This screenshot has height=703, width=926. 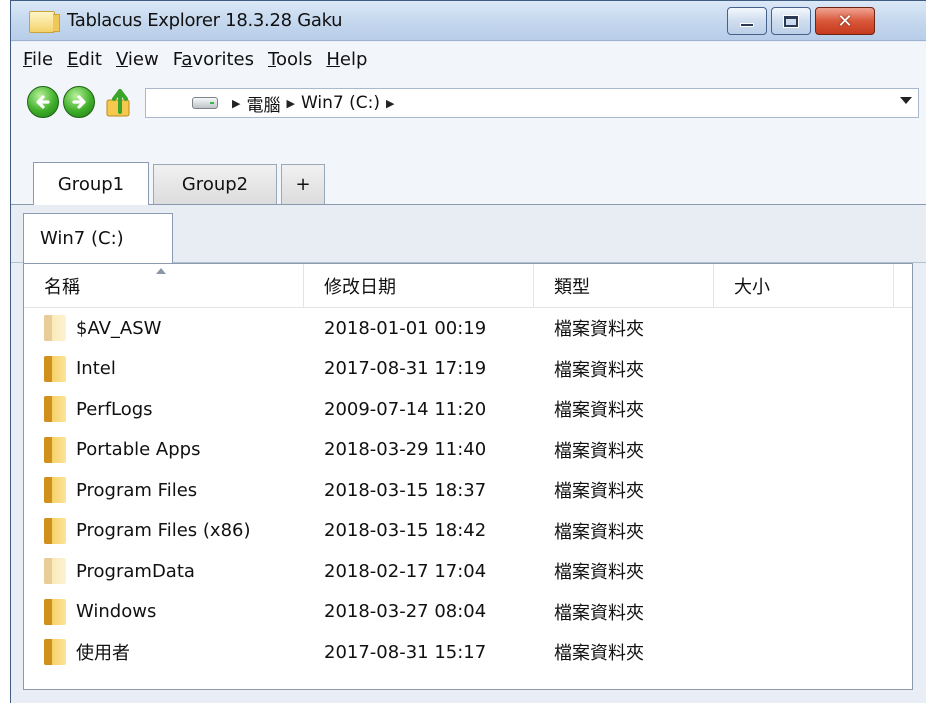 I want to click on tab-group1: Group1, so click(x=91, y=184).